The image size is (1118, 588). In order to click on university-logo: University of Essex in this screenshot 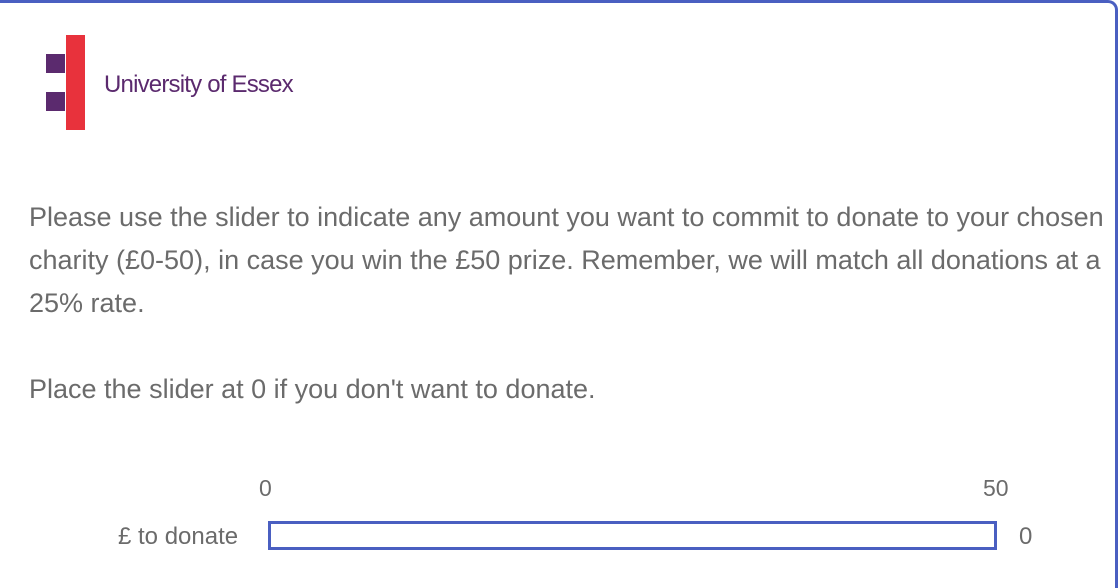, I will do `click(194, 83)`.